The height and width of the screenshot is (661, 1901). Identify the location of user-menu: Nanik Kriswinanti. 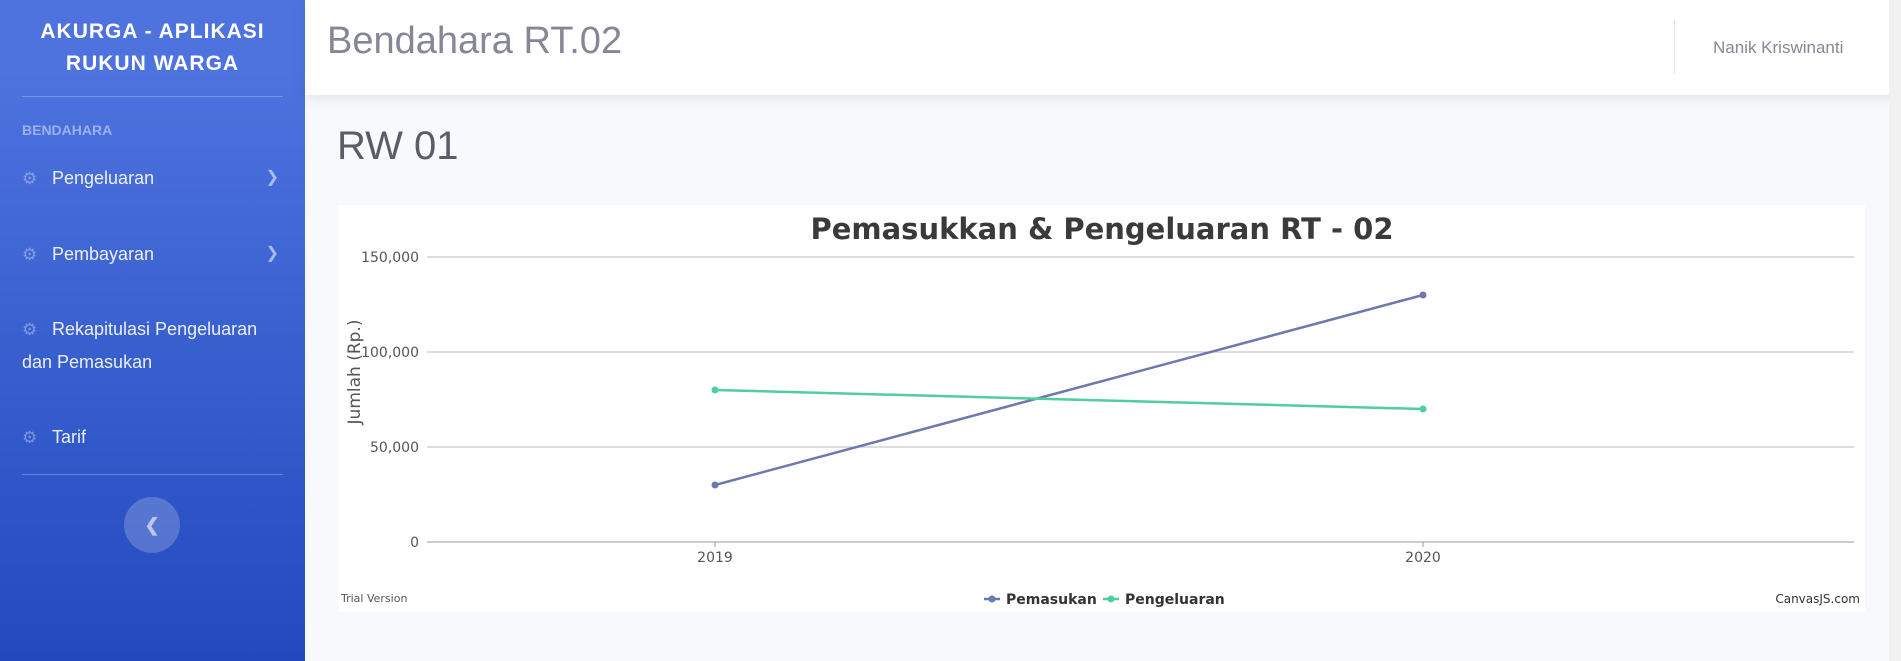
(1778, 48).